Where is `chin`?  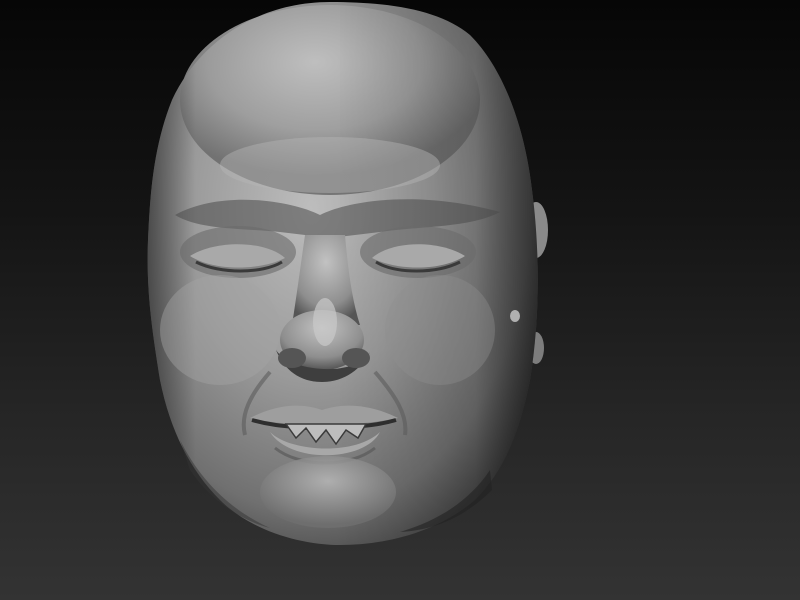 chin is located at coordinates (328, 492).